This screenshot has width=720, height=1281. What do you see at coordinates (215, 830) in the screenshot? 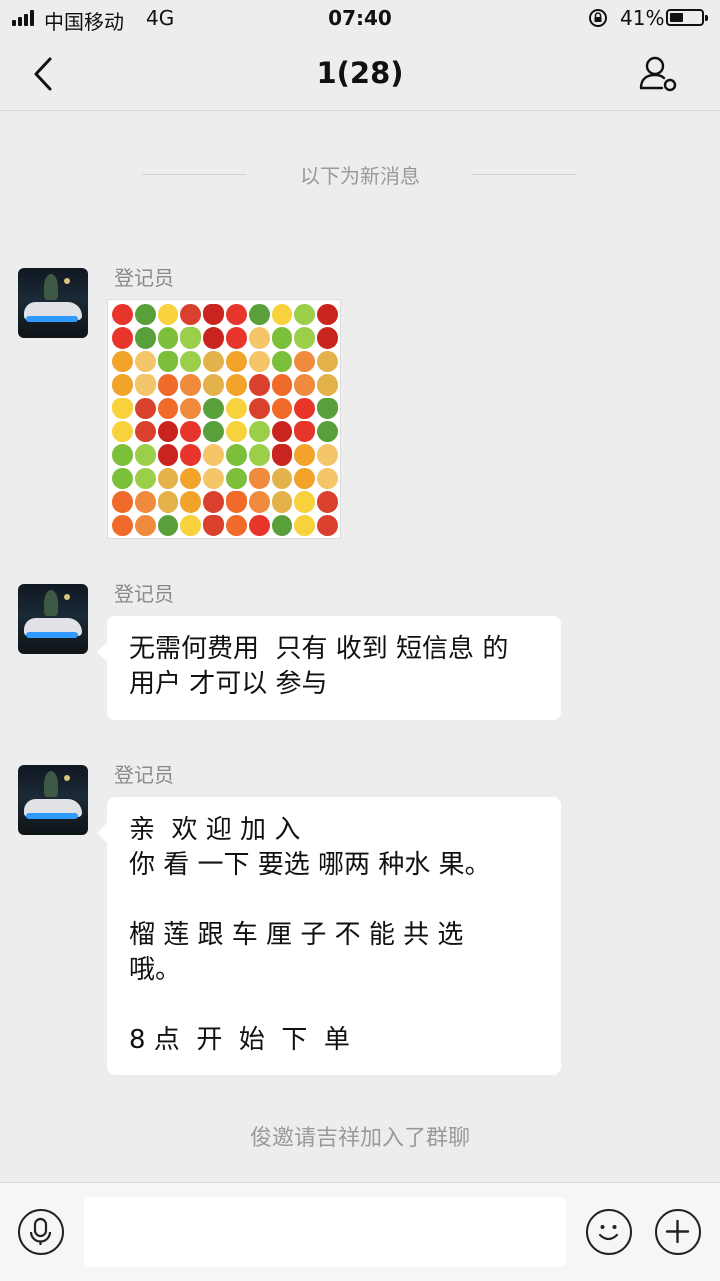
I see `message-line: 亲 欢 迎 加 入` at bounding box center [215, 830].